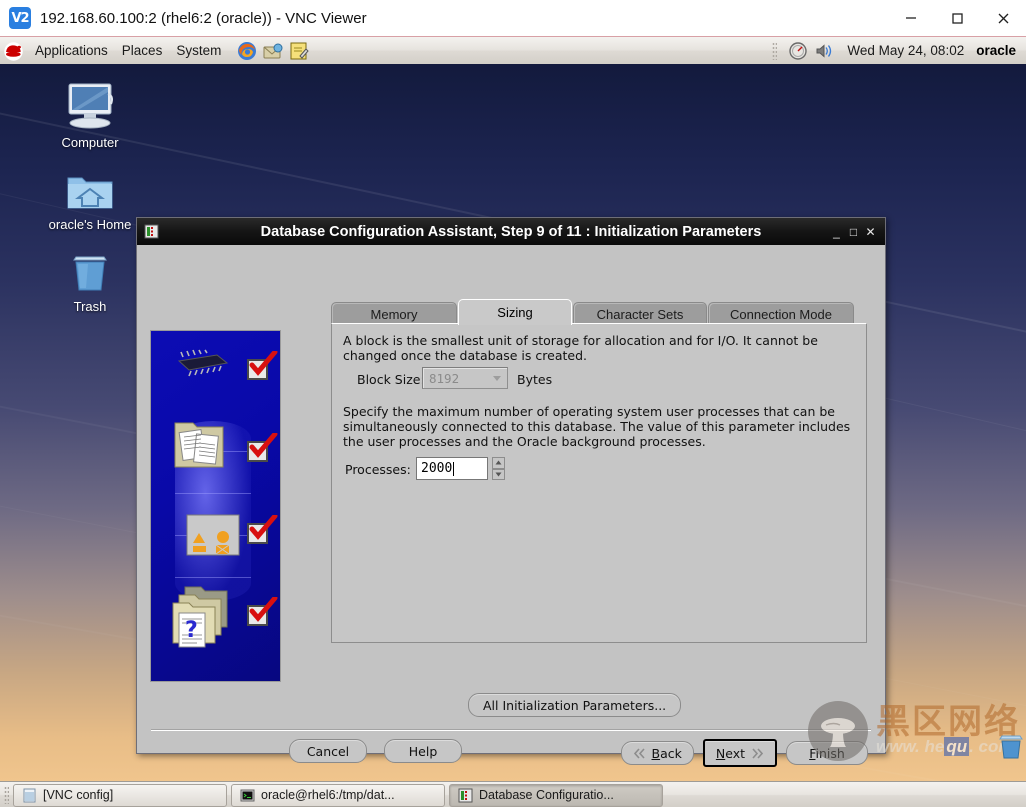  Describe the element at coordinates (29, 795) in the screenshot. I see `window-icon` at that location.